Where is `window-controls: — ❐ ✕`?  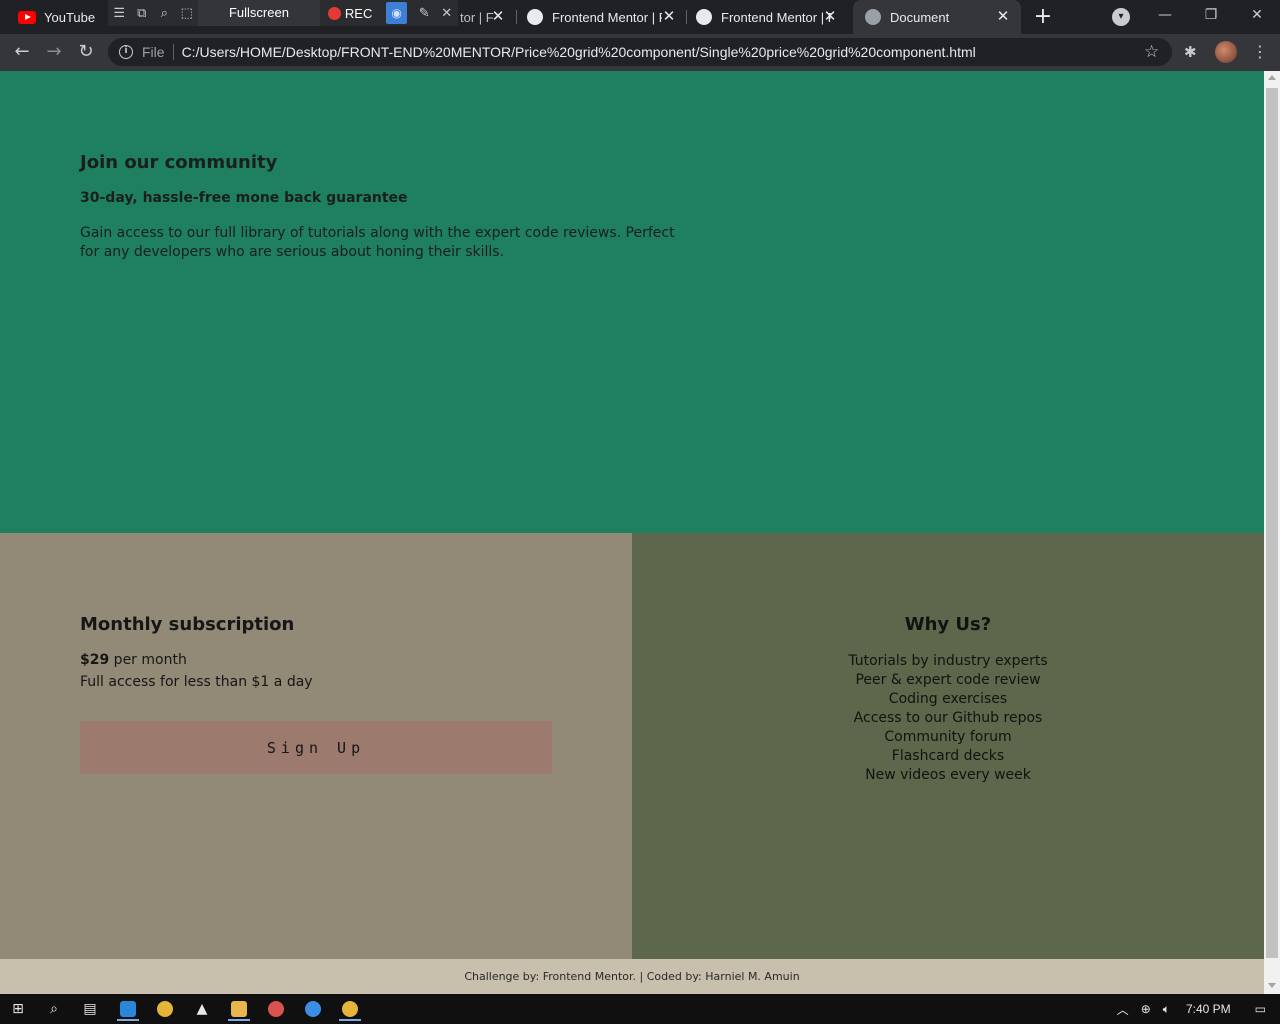 window-controls: — ❐ ✕ is located at coordinates (1211, 17).